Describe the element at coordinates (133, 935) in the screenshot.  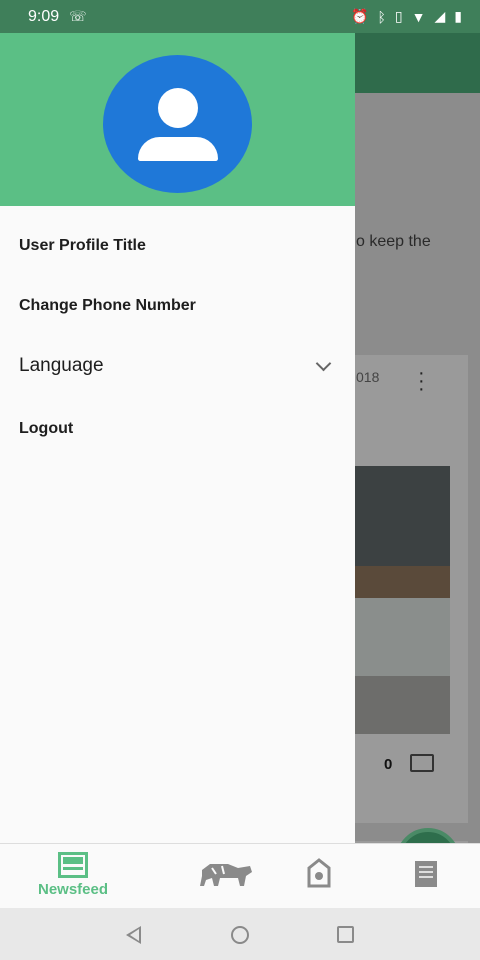
I see `back-icon` at that location.